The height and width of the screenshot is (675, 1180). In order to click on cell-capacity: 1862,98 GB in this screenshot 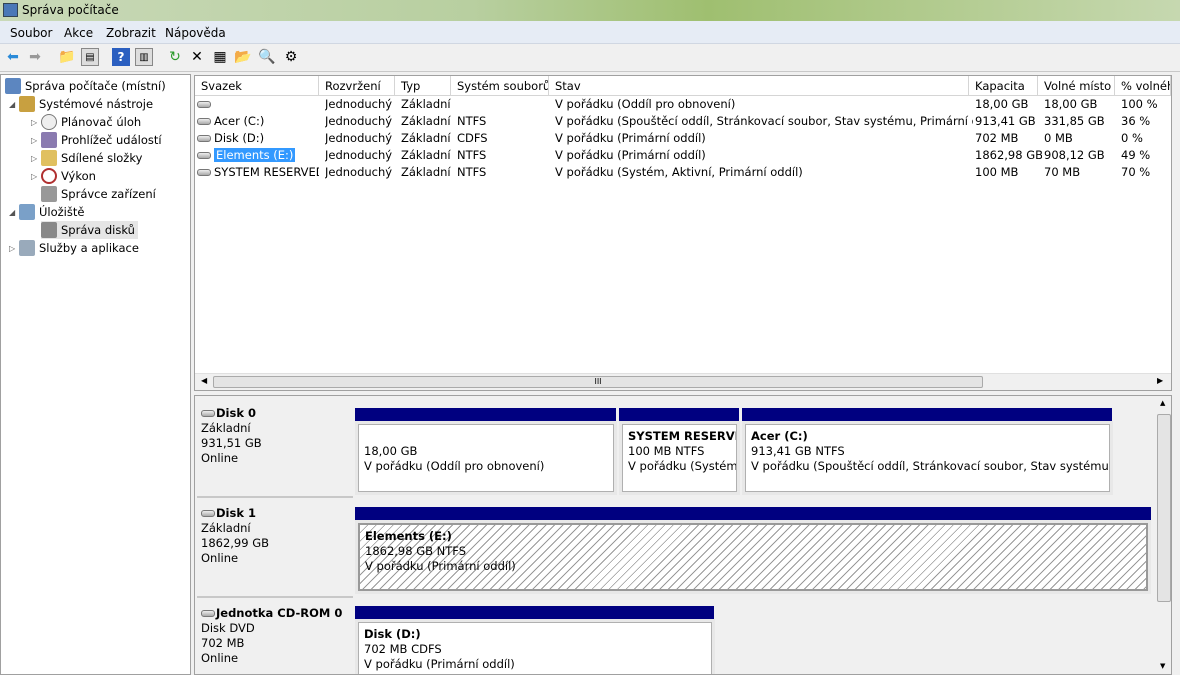, I will do `click(1008, 155)`.